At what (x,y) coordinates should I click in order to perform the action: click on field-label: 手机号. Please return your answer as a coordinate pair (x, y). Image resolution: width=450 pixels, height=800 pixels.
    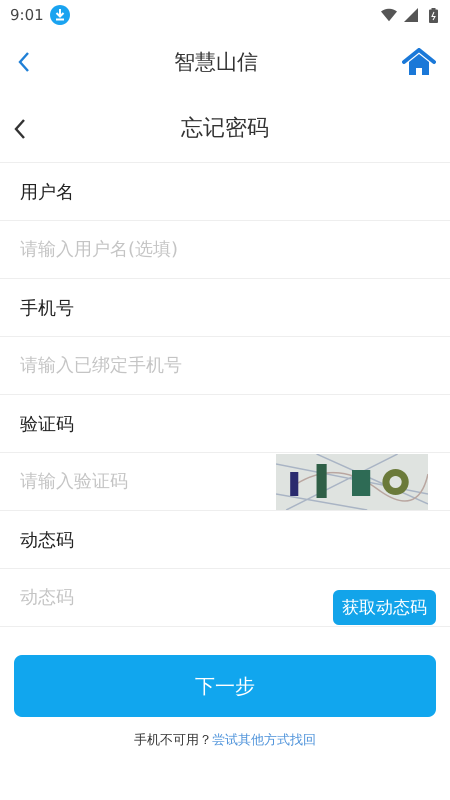
    Looking at the image, I should click on (47, 308).